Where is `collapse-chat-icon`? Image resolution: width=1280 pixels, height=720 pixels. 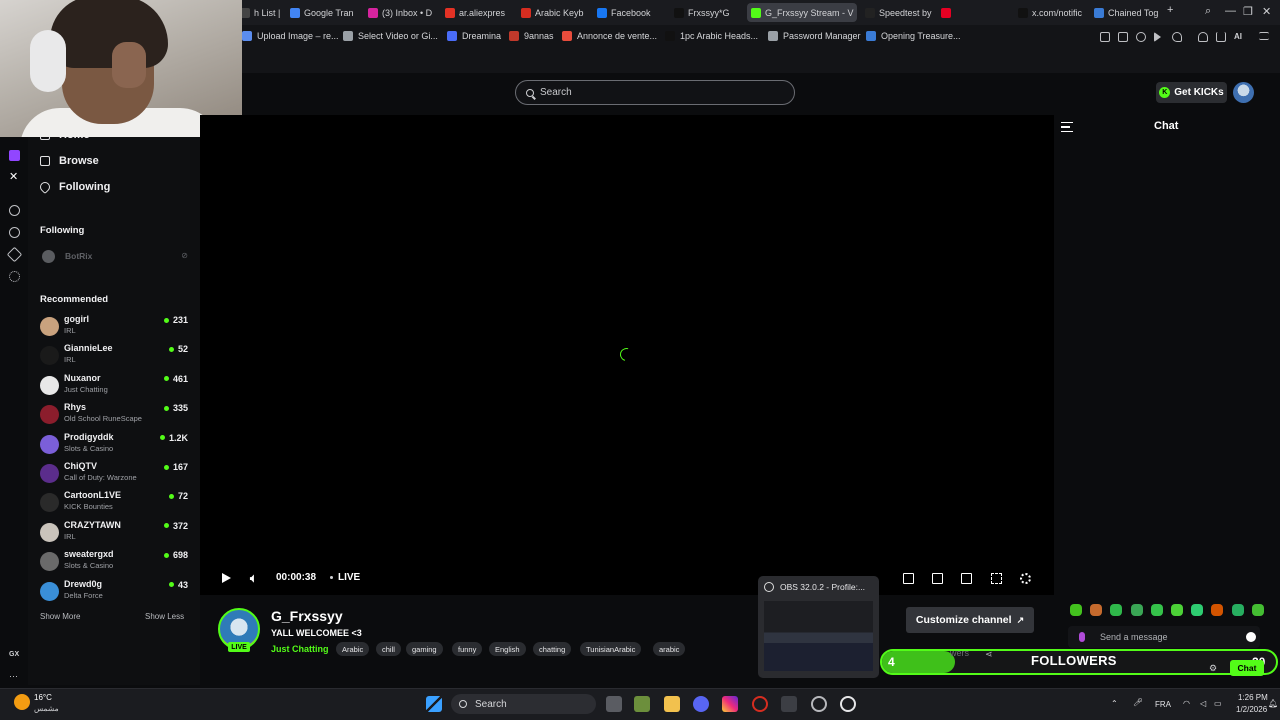
collapse-chat-icon is located at coordinates (1067, 127).